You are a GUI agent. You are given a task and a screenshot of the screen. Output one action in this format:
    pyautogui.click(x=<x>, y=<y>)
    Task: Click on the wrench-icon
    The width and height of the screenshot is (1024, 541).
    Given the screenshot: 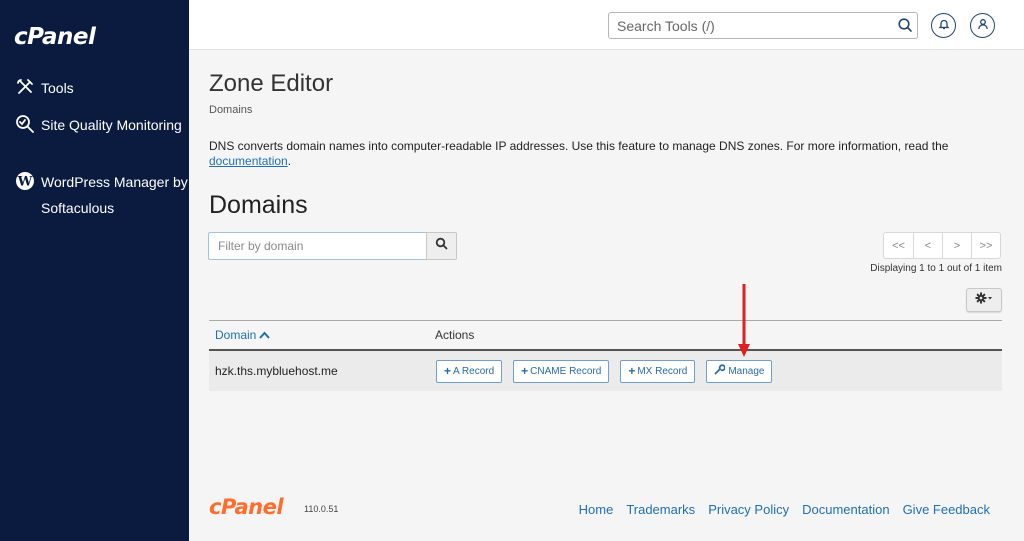 What is the action you would take?
    pyautogui.click(x=720, y=371)
    